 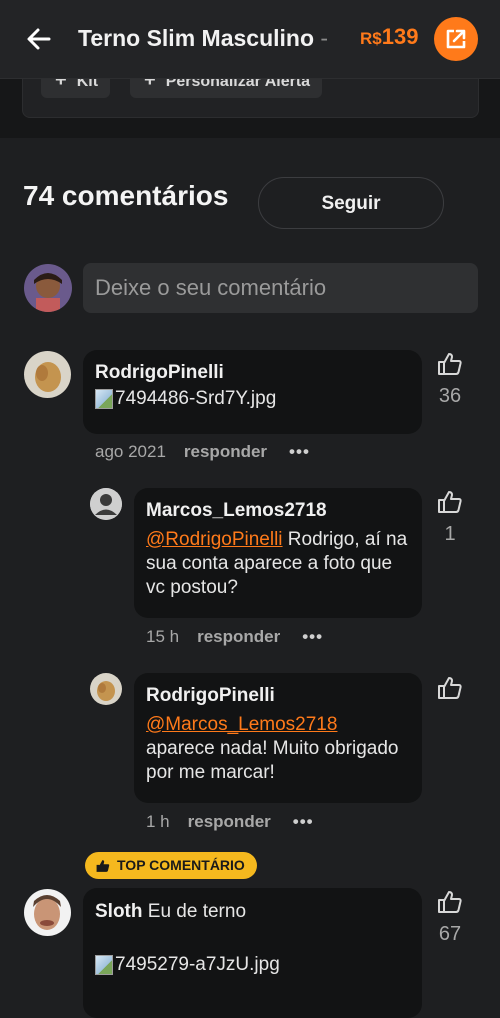 I want to click on comment-meta: 1 h responder •••, so click(x=230, y=822).